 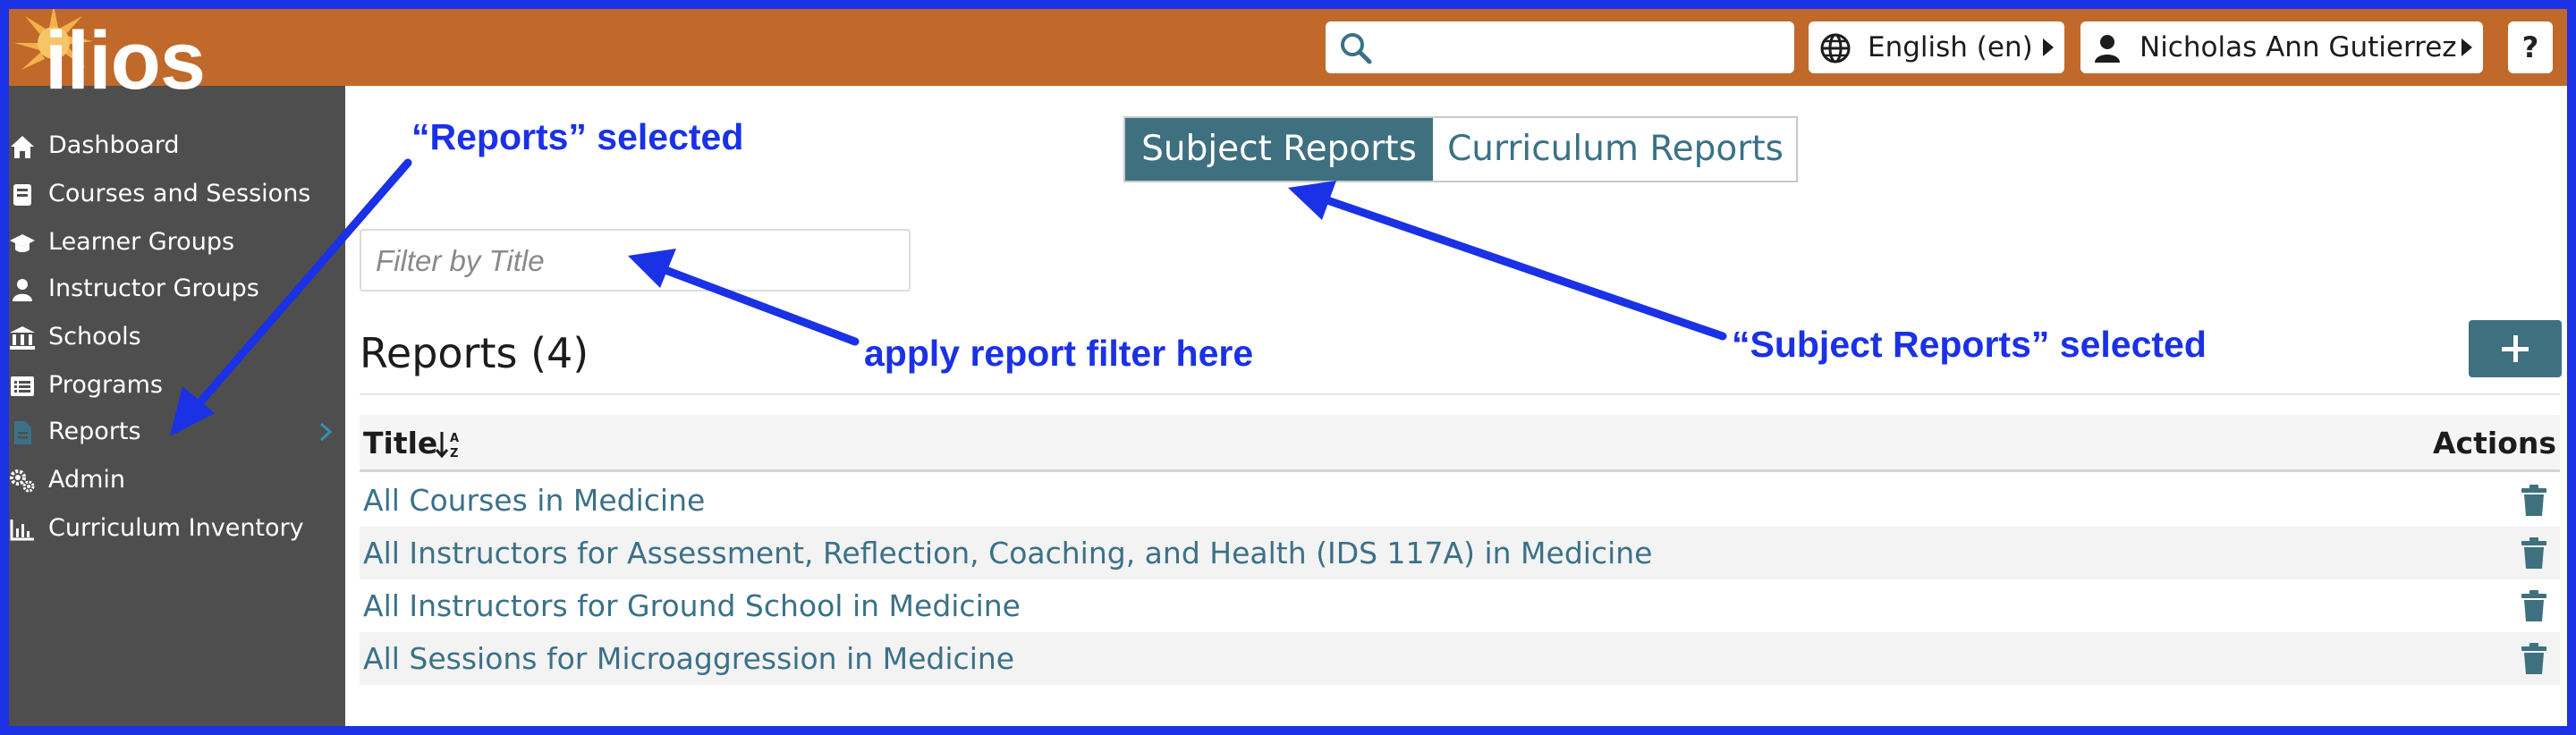 What do you see at coordinates (326, 432) in the screenshot?
I see `chevron-right-icon` at bounding box center [326, 432].